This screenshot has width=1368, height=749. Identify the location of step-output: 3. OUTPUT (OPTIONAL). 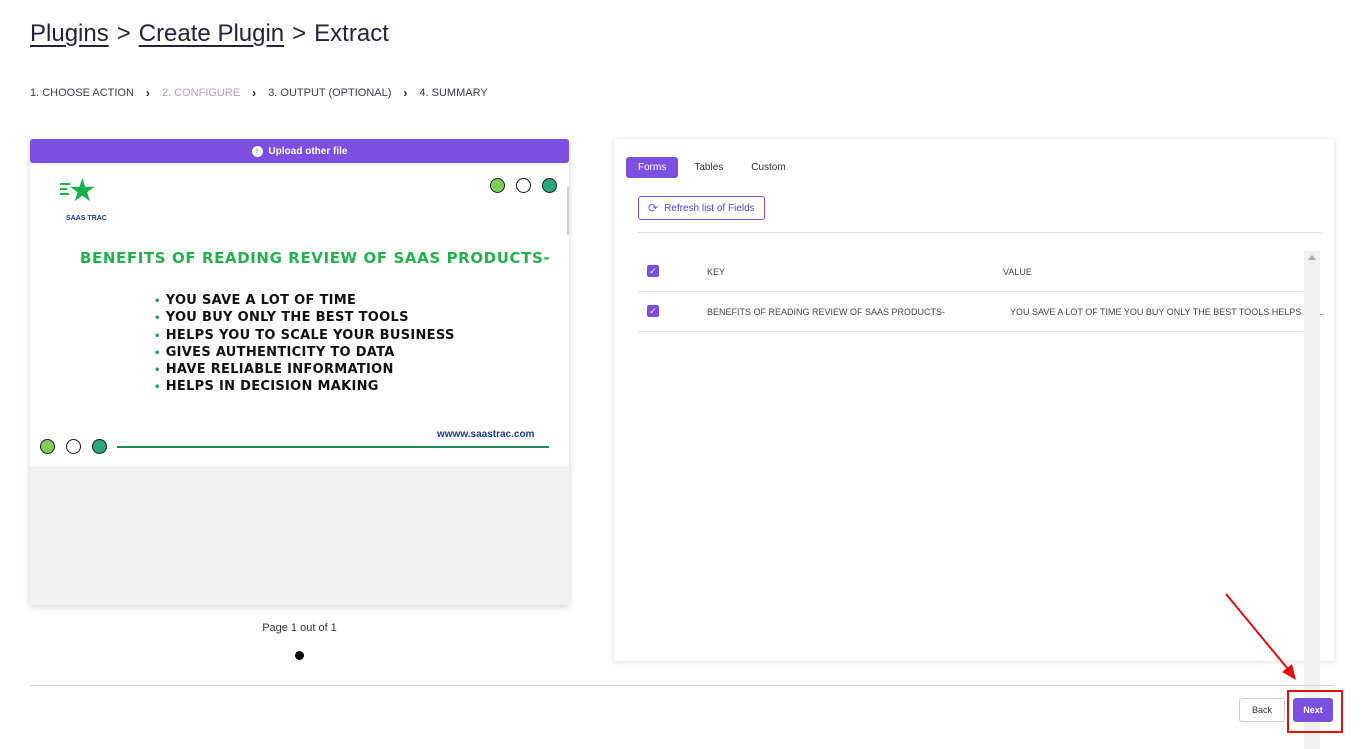
(329, 93).